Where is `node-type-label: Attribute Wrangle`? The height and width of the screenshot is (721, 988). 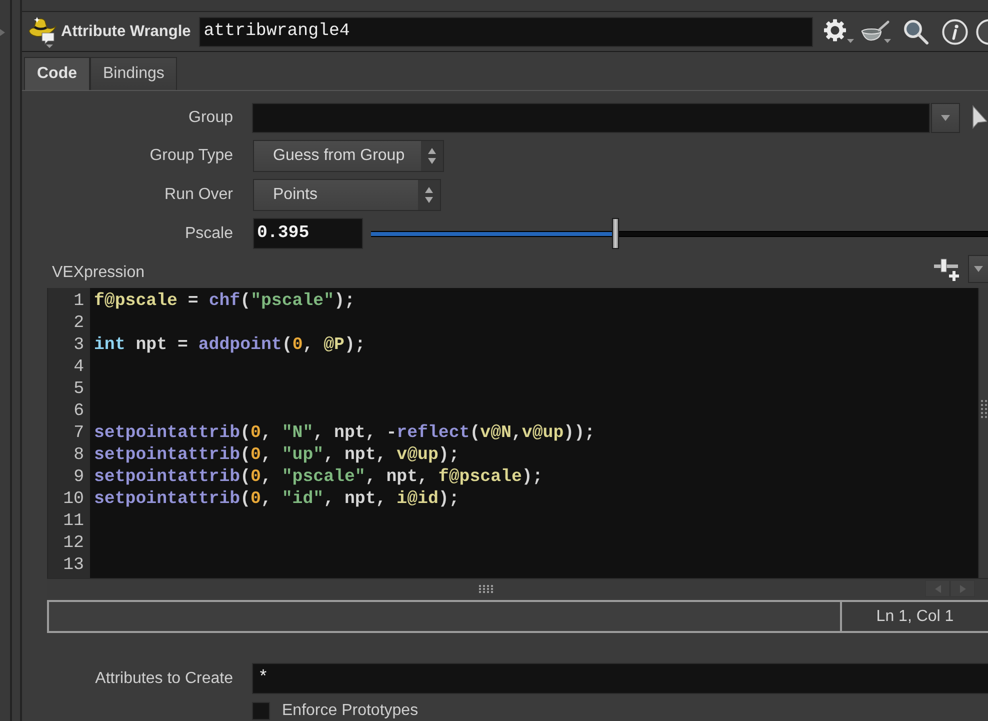 node-type-label: Attribute Wrangle is located at coordinates (126, 32).